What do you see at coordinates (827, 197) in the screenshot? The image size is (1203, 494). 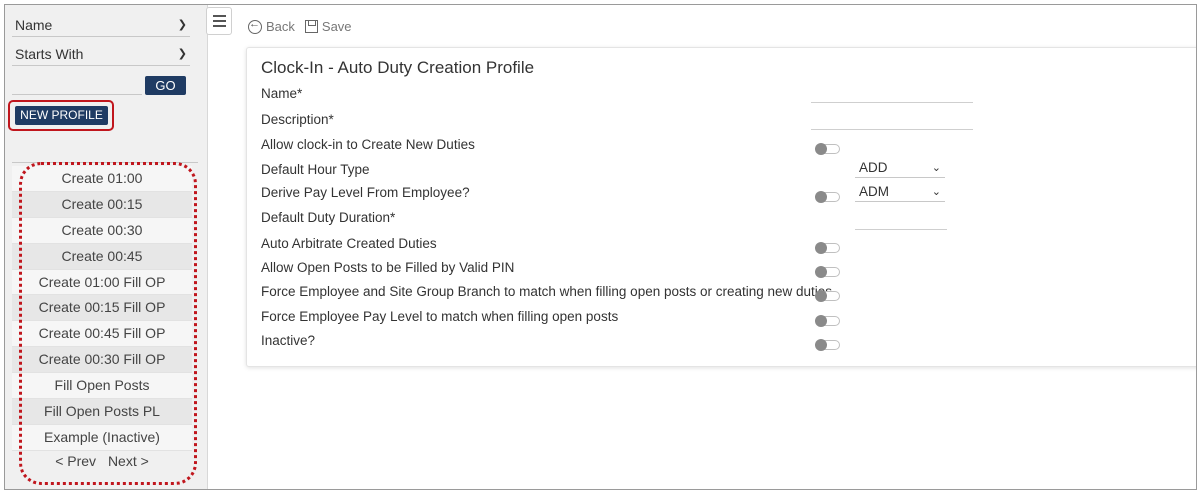 I see `derive-pay-level-toggle` at bounding box center [827, 197].